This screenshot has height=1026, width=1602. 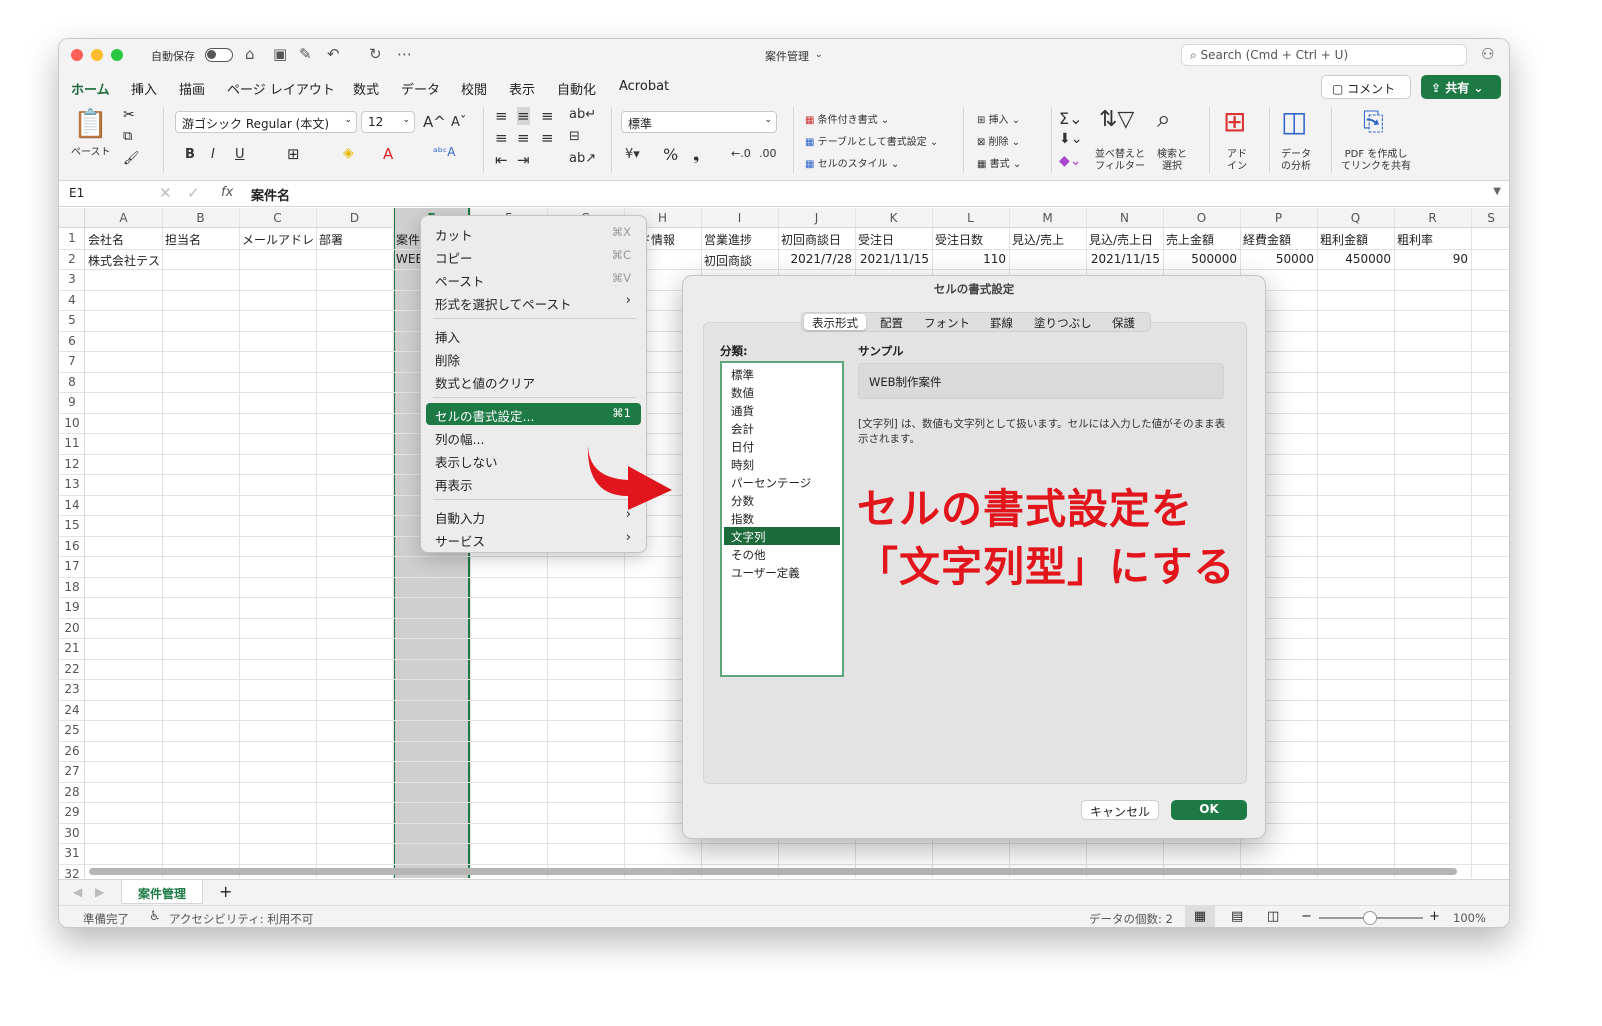 I want to click on indent-decrease-icon: ⇤, so click(x=501, y=160).